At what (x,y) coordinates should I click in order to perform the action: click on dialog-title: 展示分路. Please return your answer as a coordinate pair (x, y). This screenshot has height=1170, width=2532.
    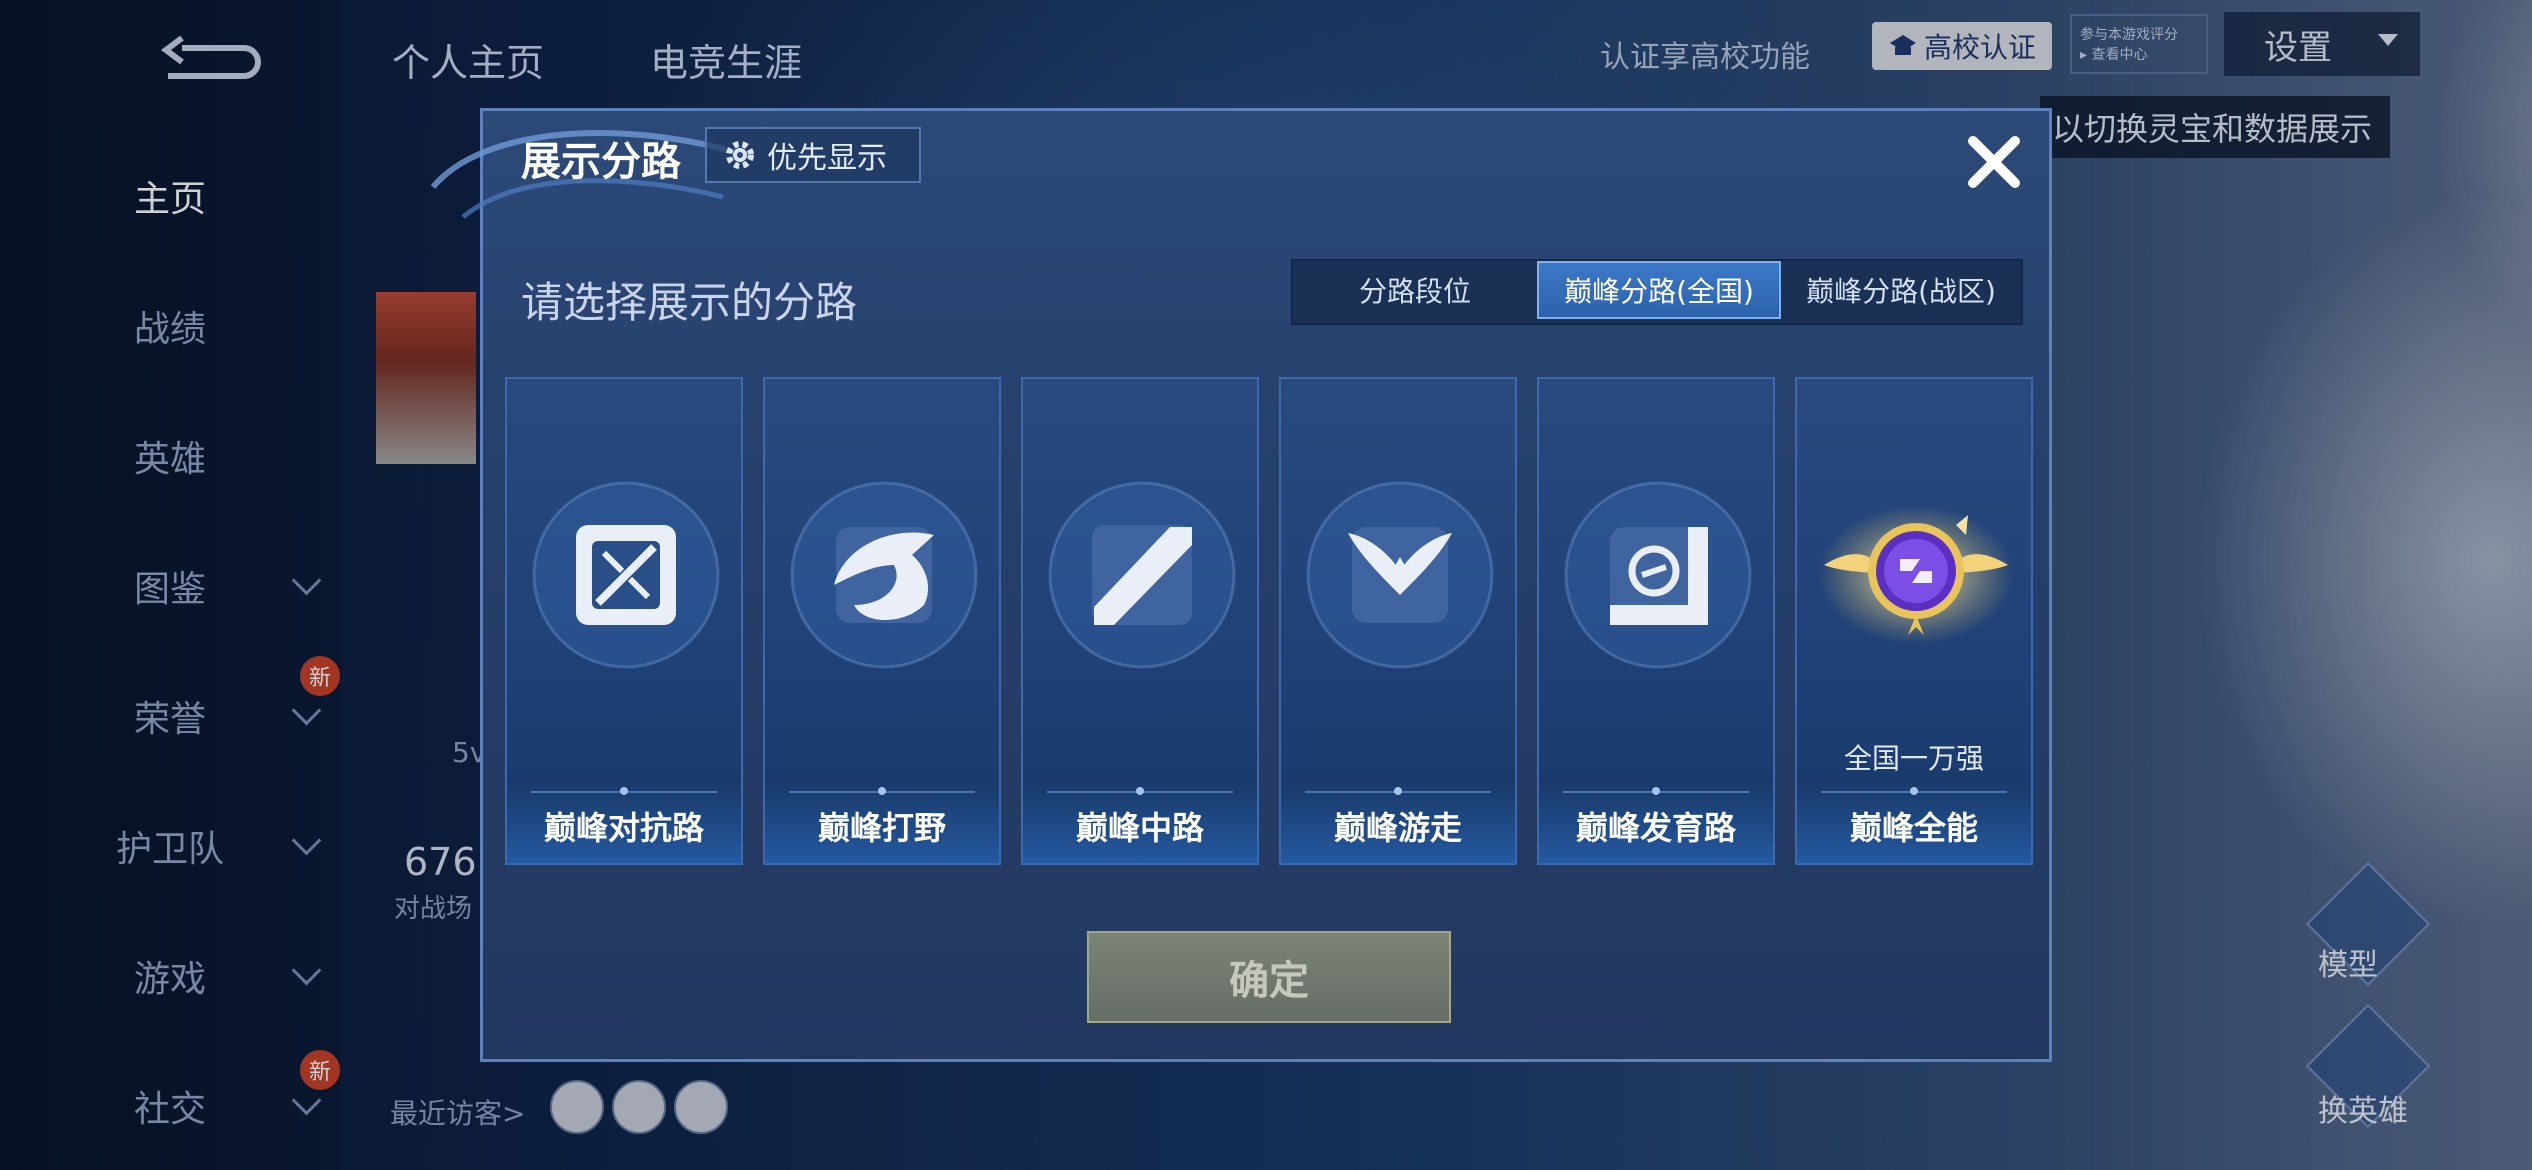
    Looking at the image, I should click on (601, 162).